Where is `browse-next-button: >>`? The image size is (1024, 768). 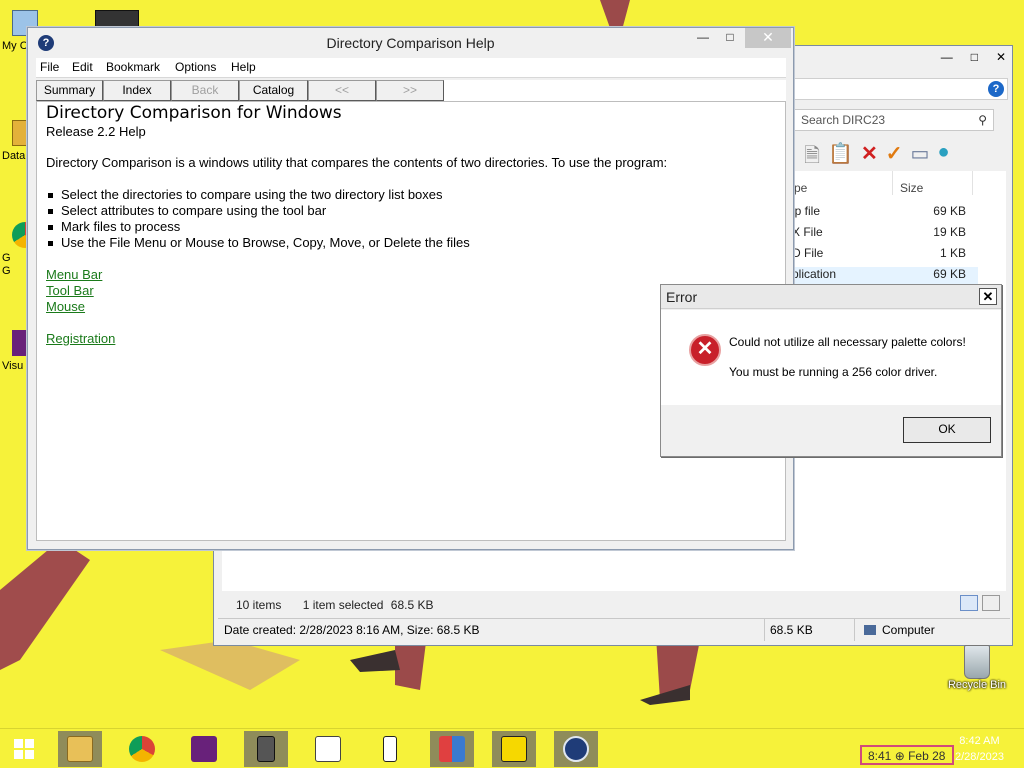 browse-next-button: >> is located at coordinates (410, 90).